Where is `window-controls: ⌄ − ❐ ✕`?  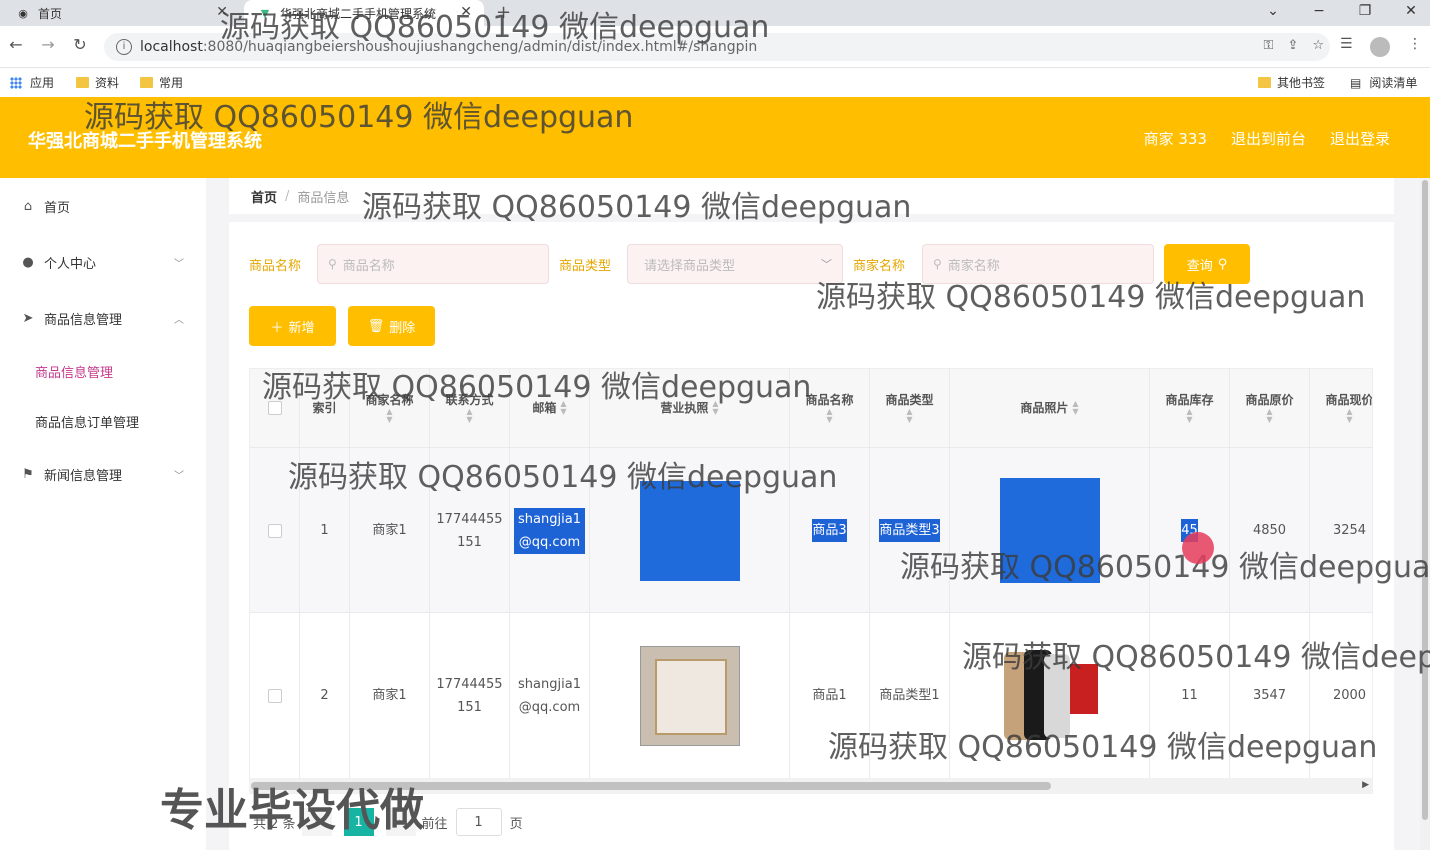
window-controls: ⌄ − ❐ ✕ is located at coordinates (1340, 13).